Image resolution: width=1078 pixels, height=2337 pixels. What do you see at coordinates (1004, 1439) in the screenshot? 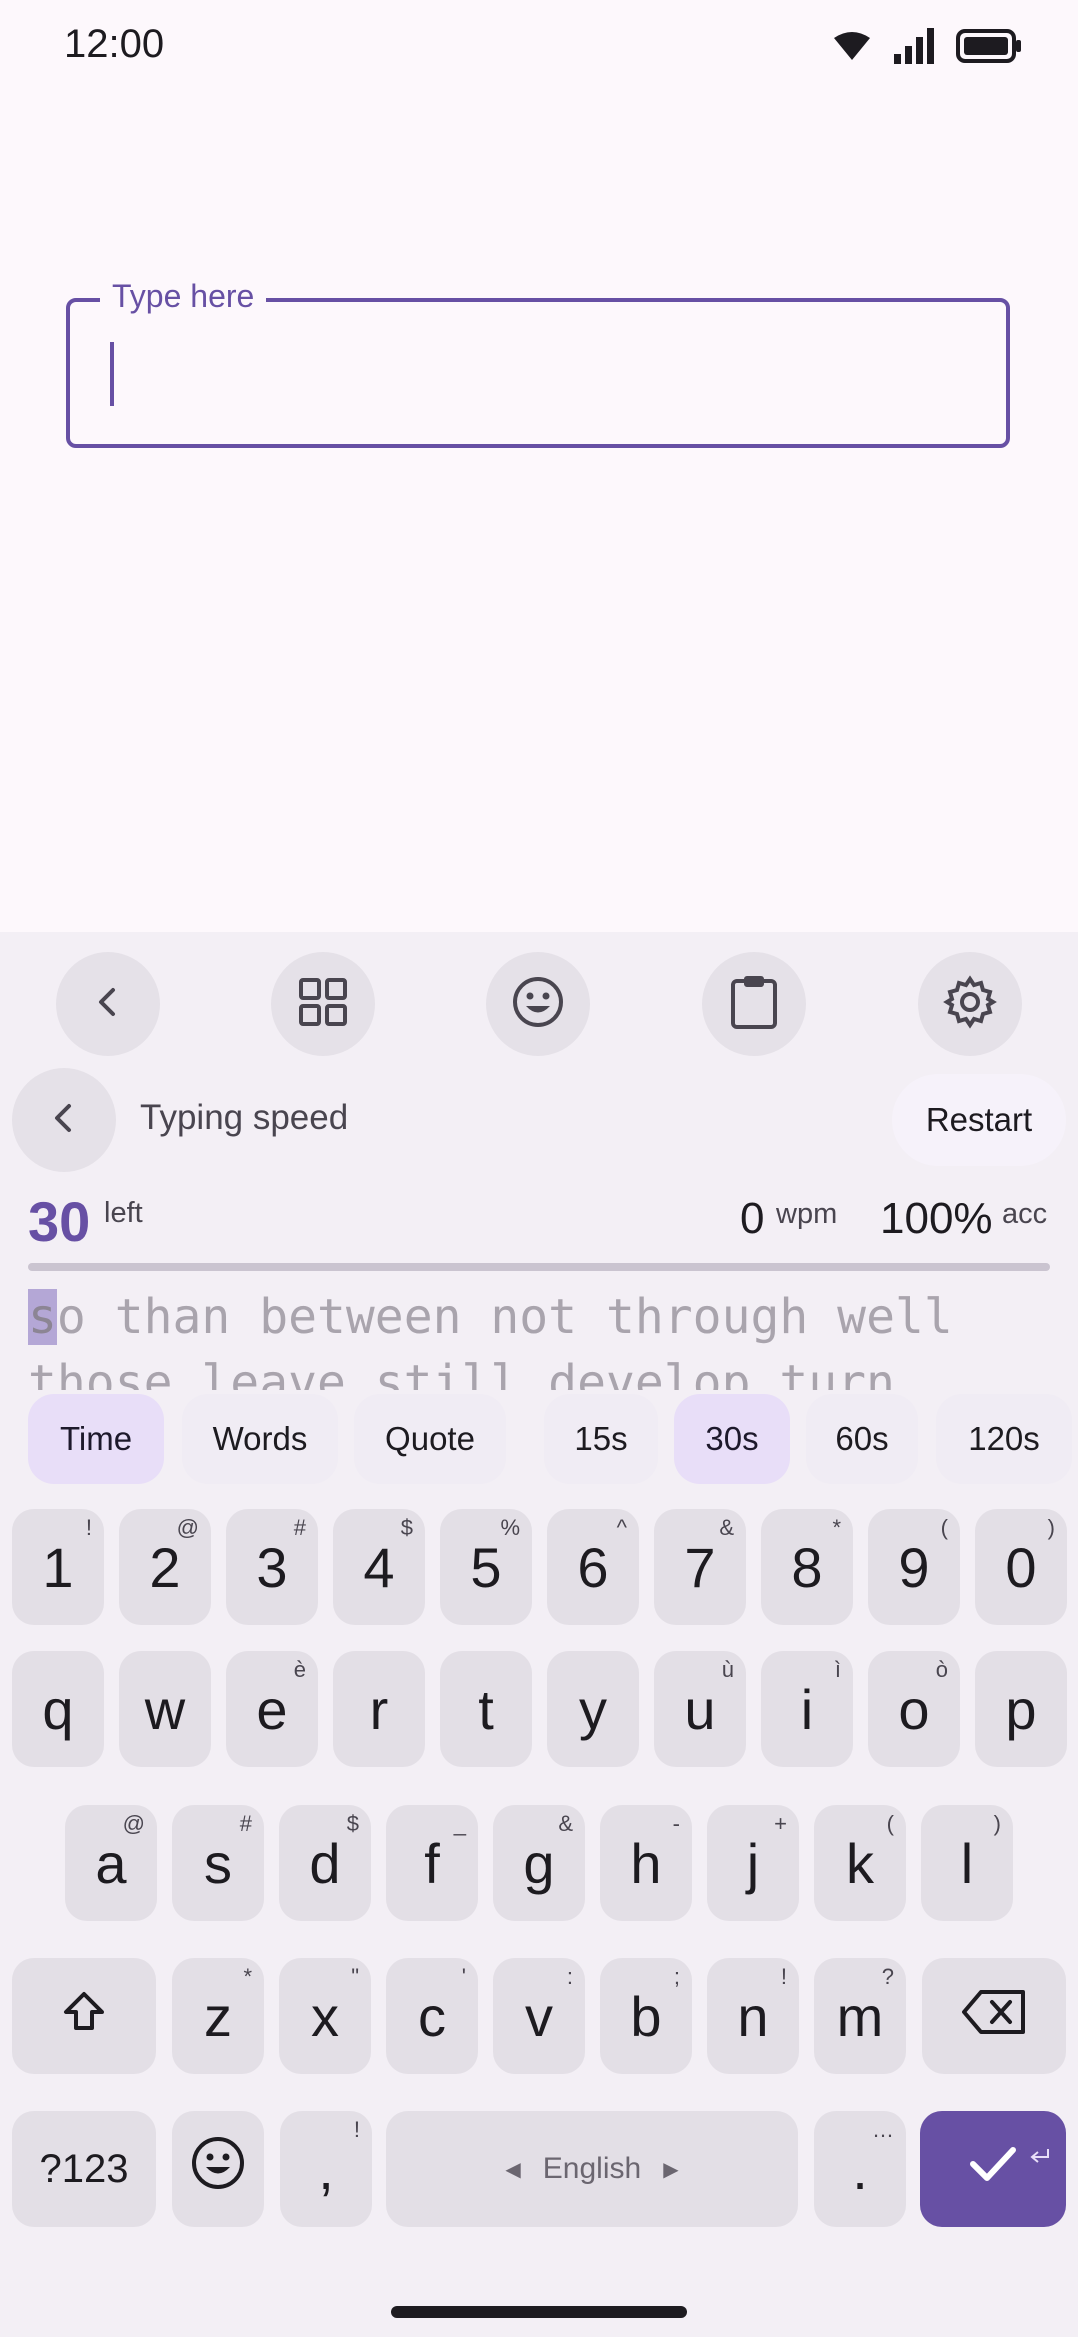
I see `duration-chip-120s: 120s` at bounding box center [1004, 1439].